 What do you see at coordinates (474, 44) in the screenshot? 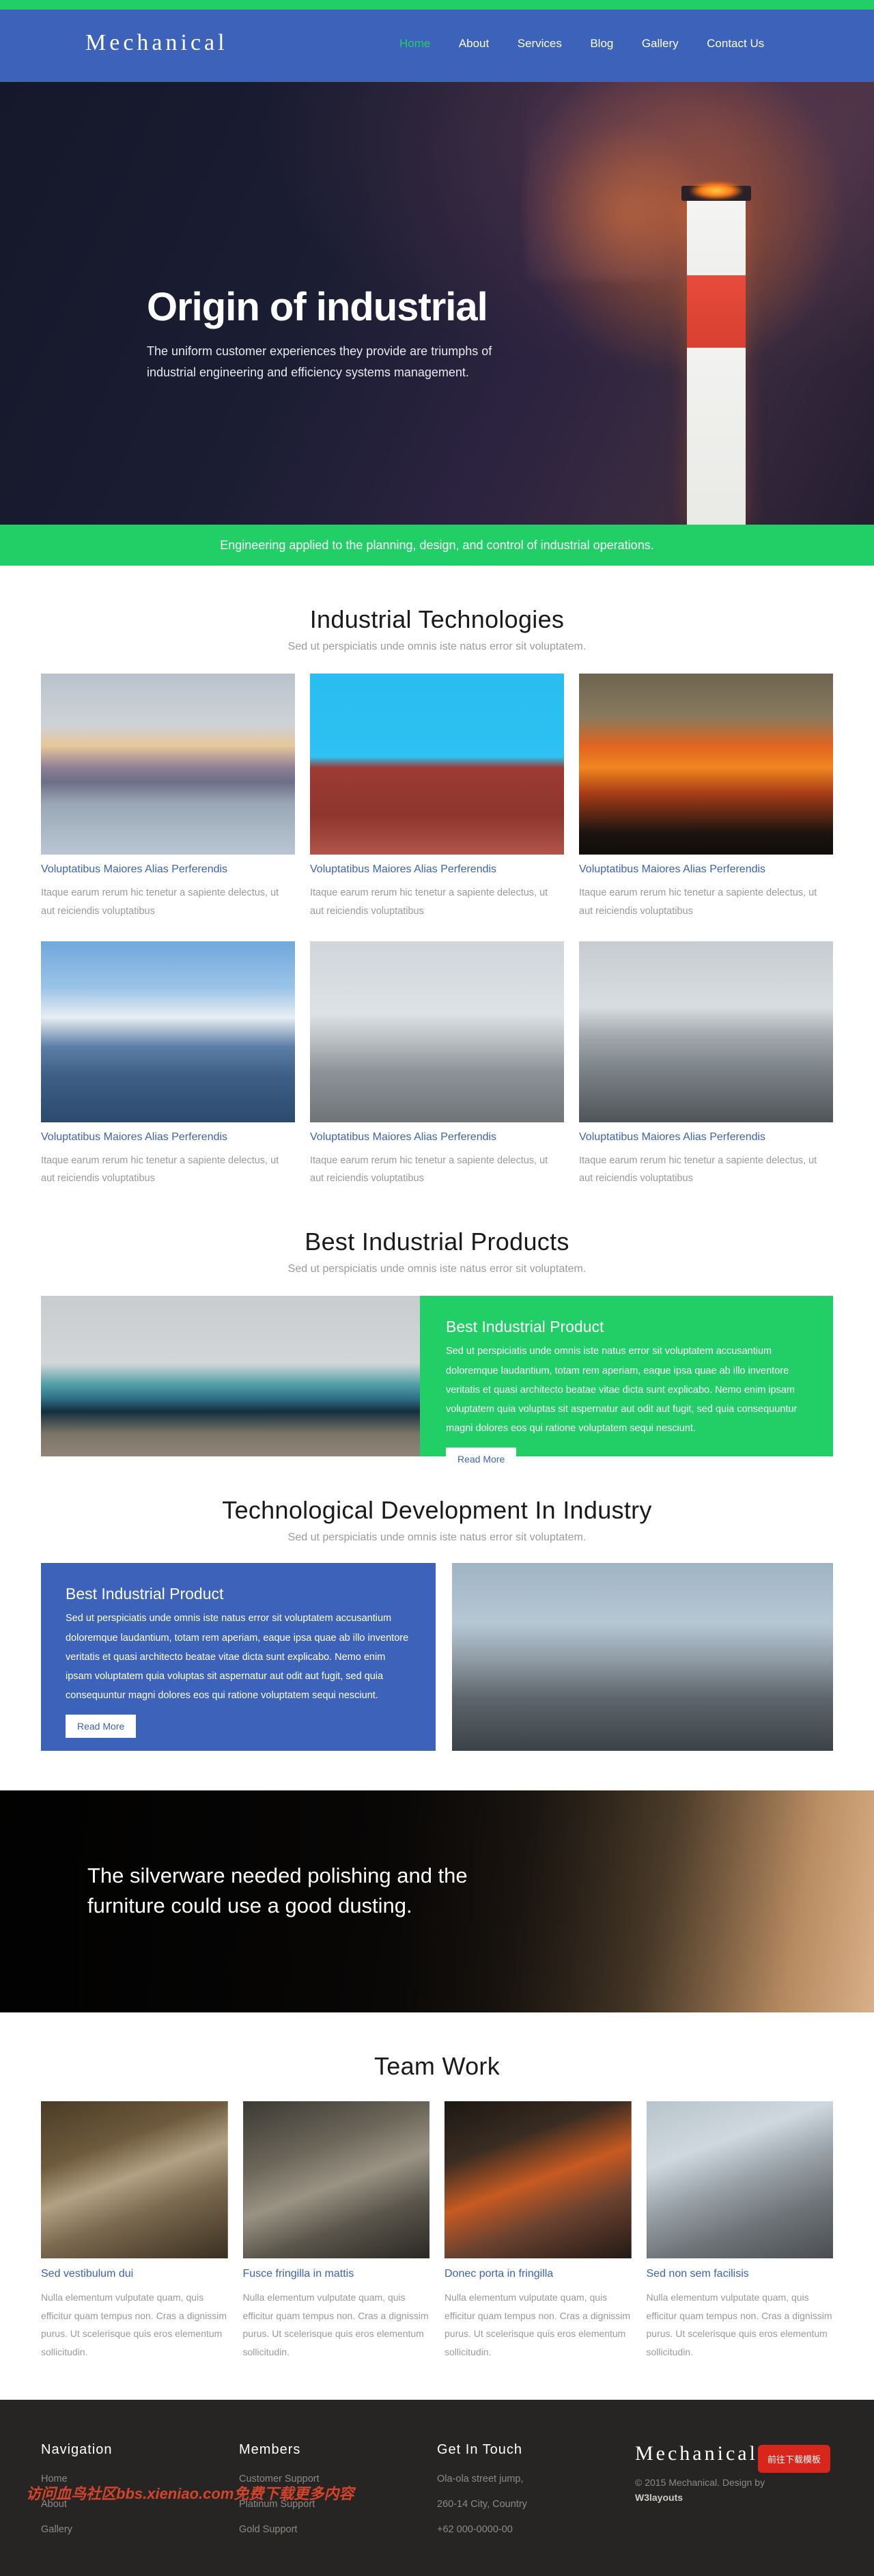
I see `nav-item-about: About` at bounding box center [474, 44].